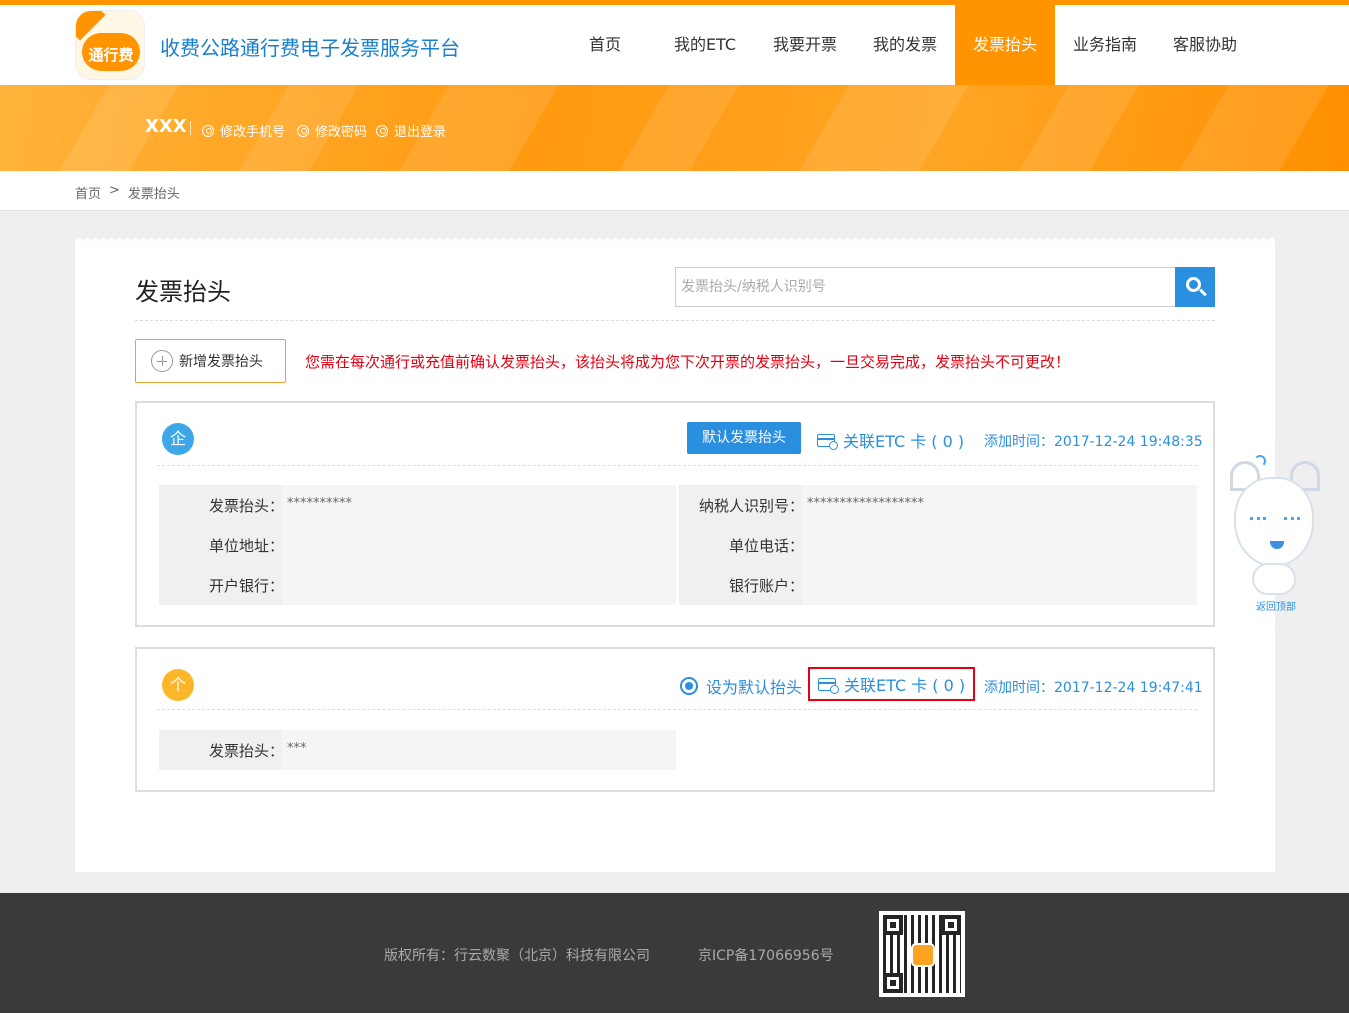 The image size is (1349, 1013). I want to click on qr-code, so click(922, 954).